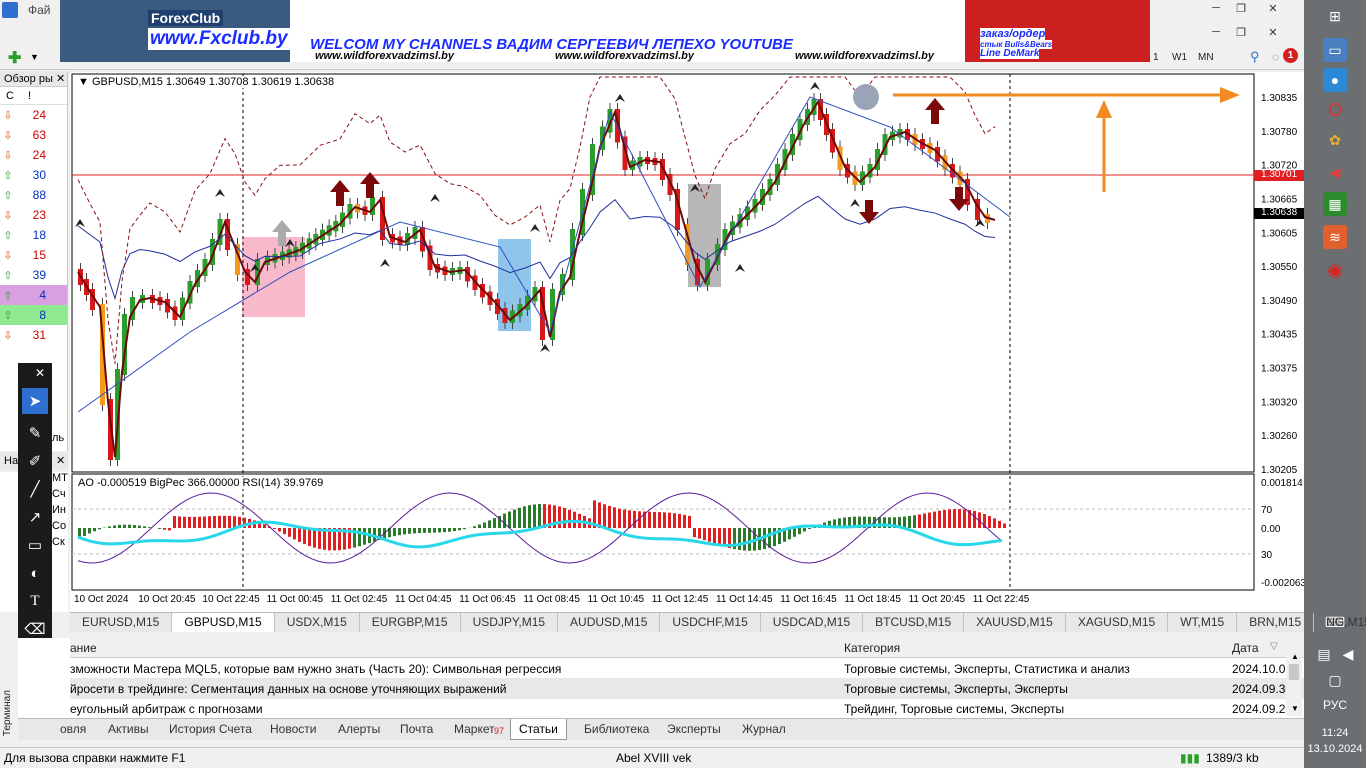 The image size is (1366, 768). I want to click on market-watch-title-text: Обзор ры, so click(28, 79).